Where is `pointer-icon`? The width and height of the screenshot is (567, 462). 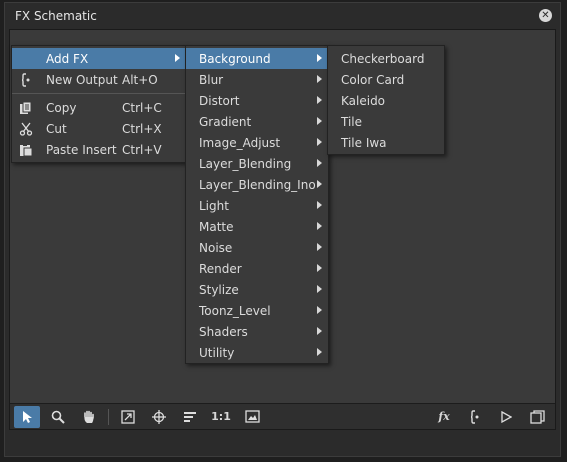
pointer-icon is located at coordinates (27, 416).